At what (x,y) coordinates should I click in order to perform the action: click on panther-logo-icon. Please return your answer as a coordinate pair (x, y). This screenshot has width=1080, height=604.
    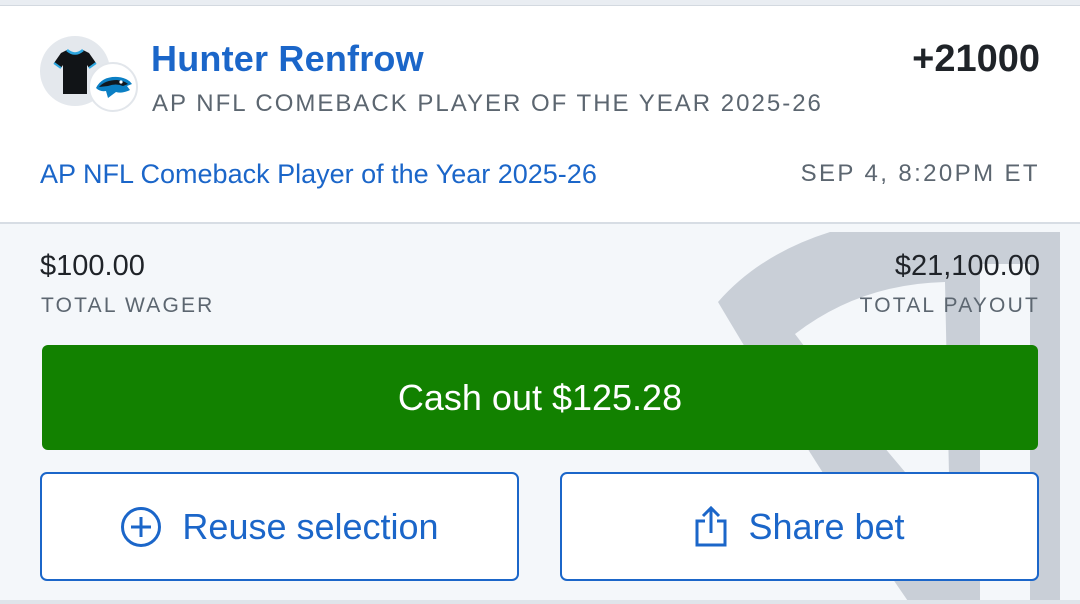
    Looking at the image, I should click on (114, 87).